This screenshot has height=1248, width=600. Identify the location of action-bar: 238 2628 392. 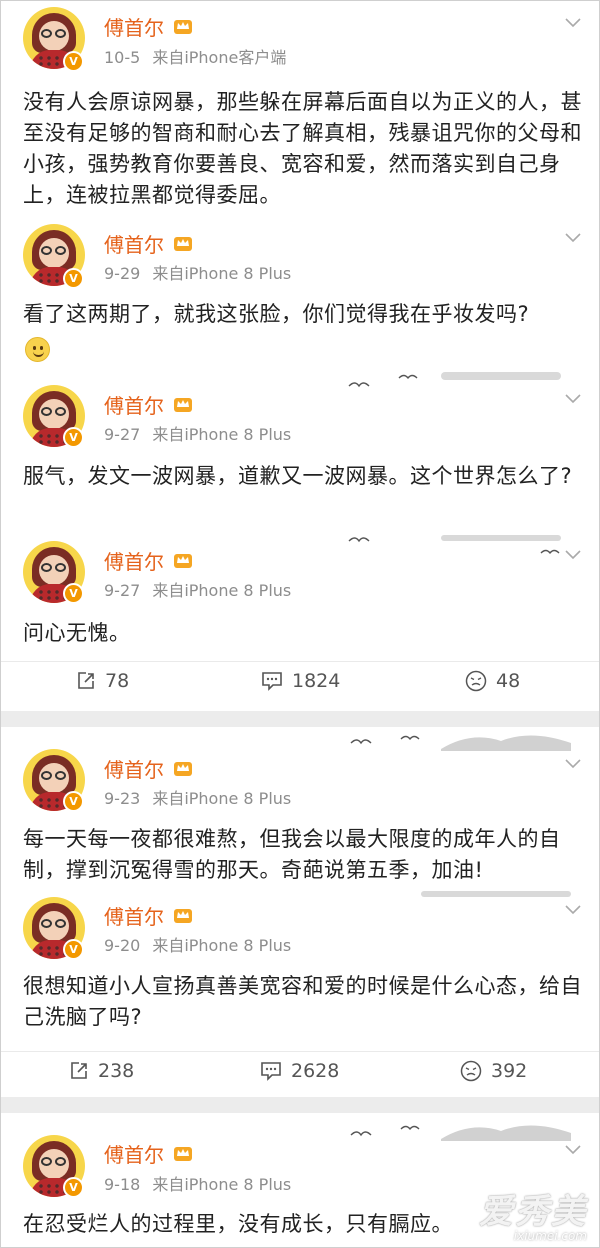
(300, 1071).